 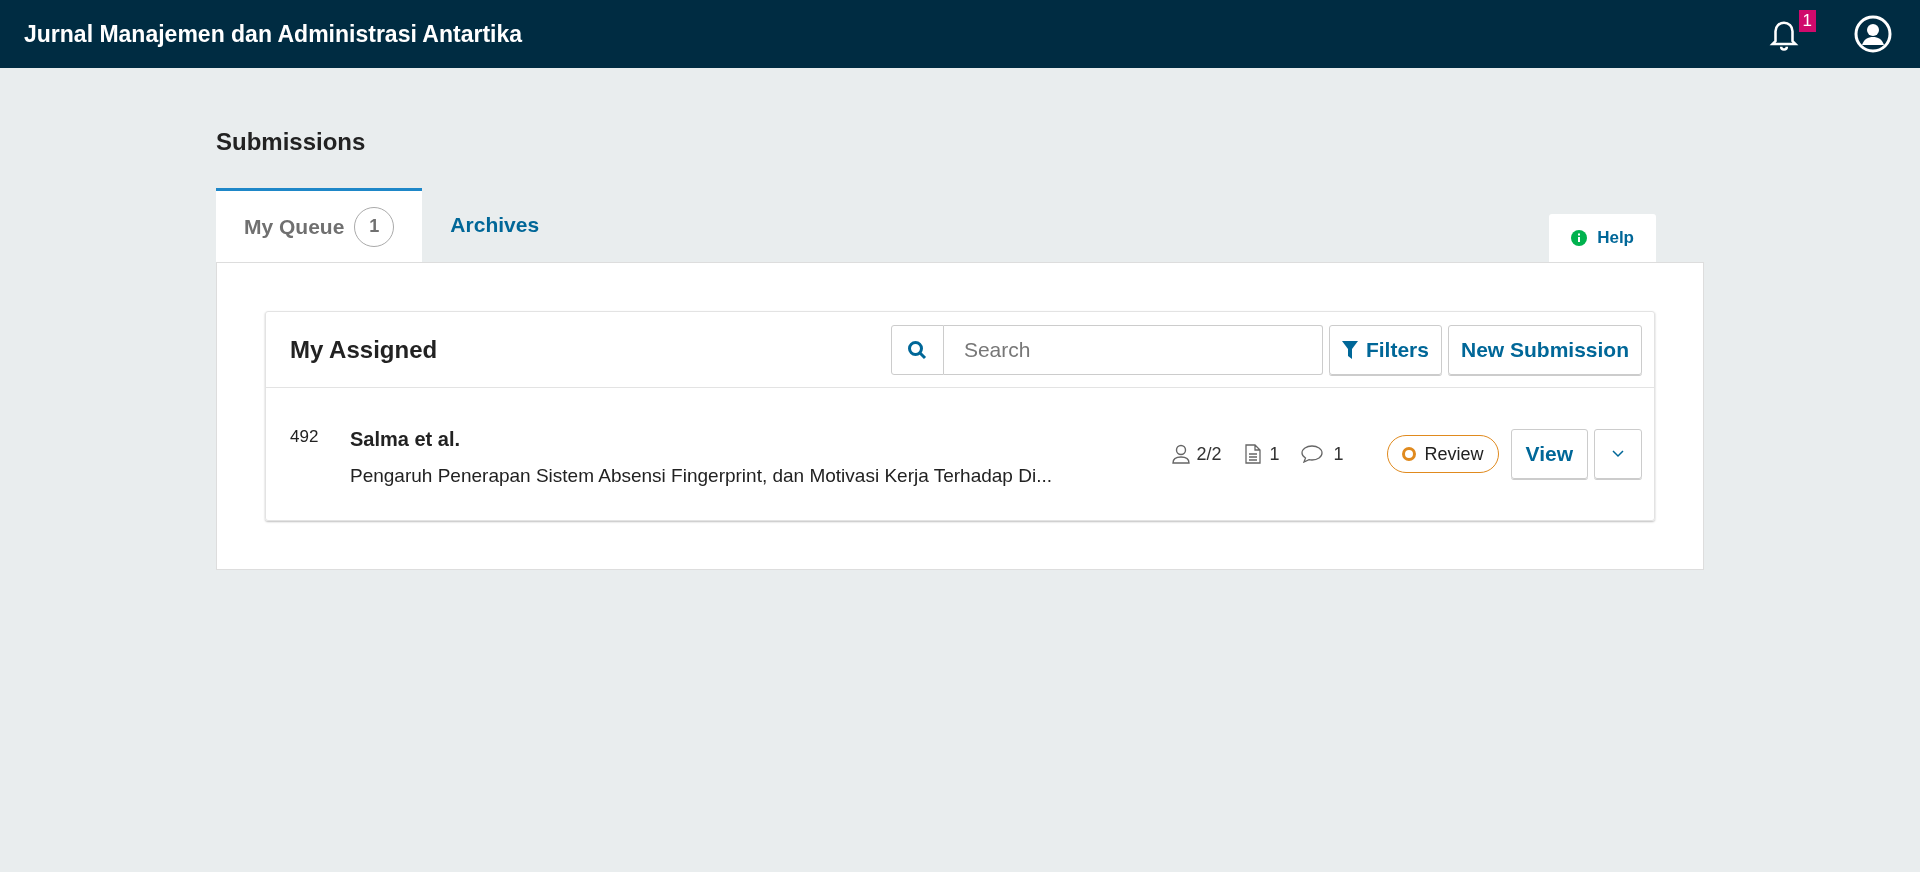 I want to click on new-submission-button: New Submission, so click(x=1544, y=349).